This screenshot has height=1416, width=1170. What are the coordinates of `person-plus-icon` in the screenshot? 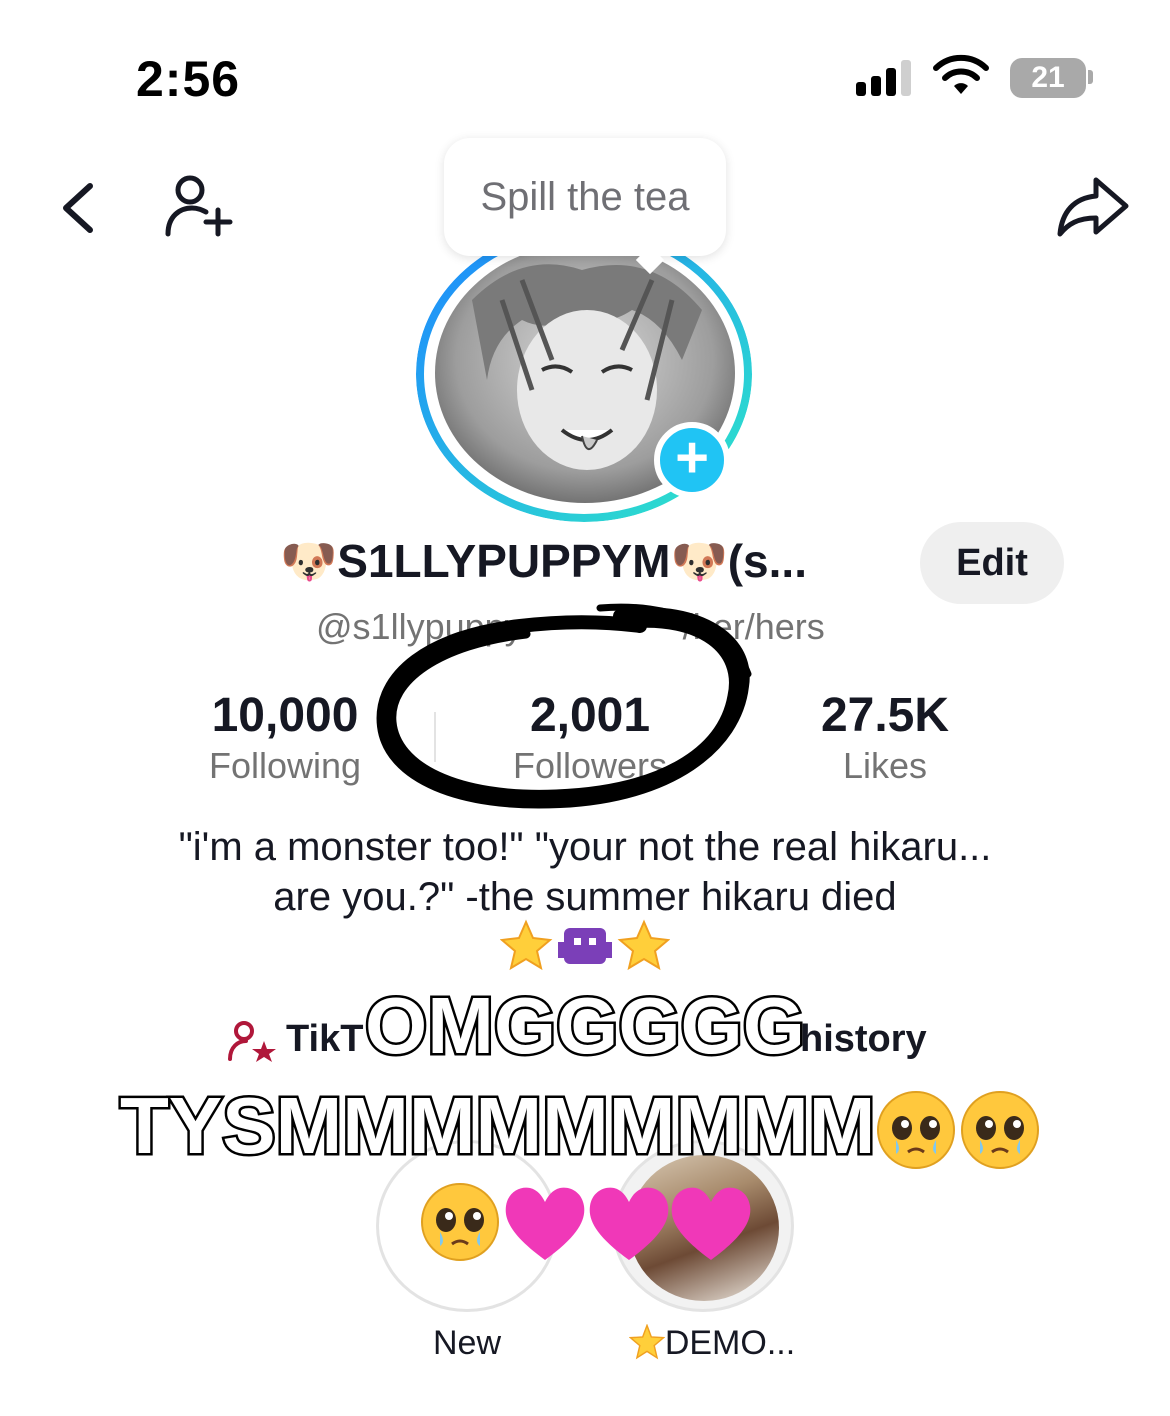 It's located at (198, 207).